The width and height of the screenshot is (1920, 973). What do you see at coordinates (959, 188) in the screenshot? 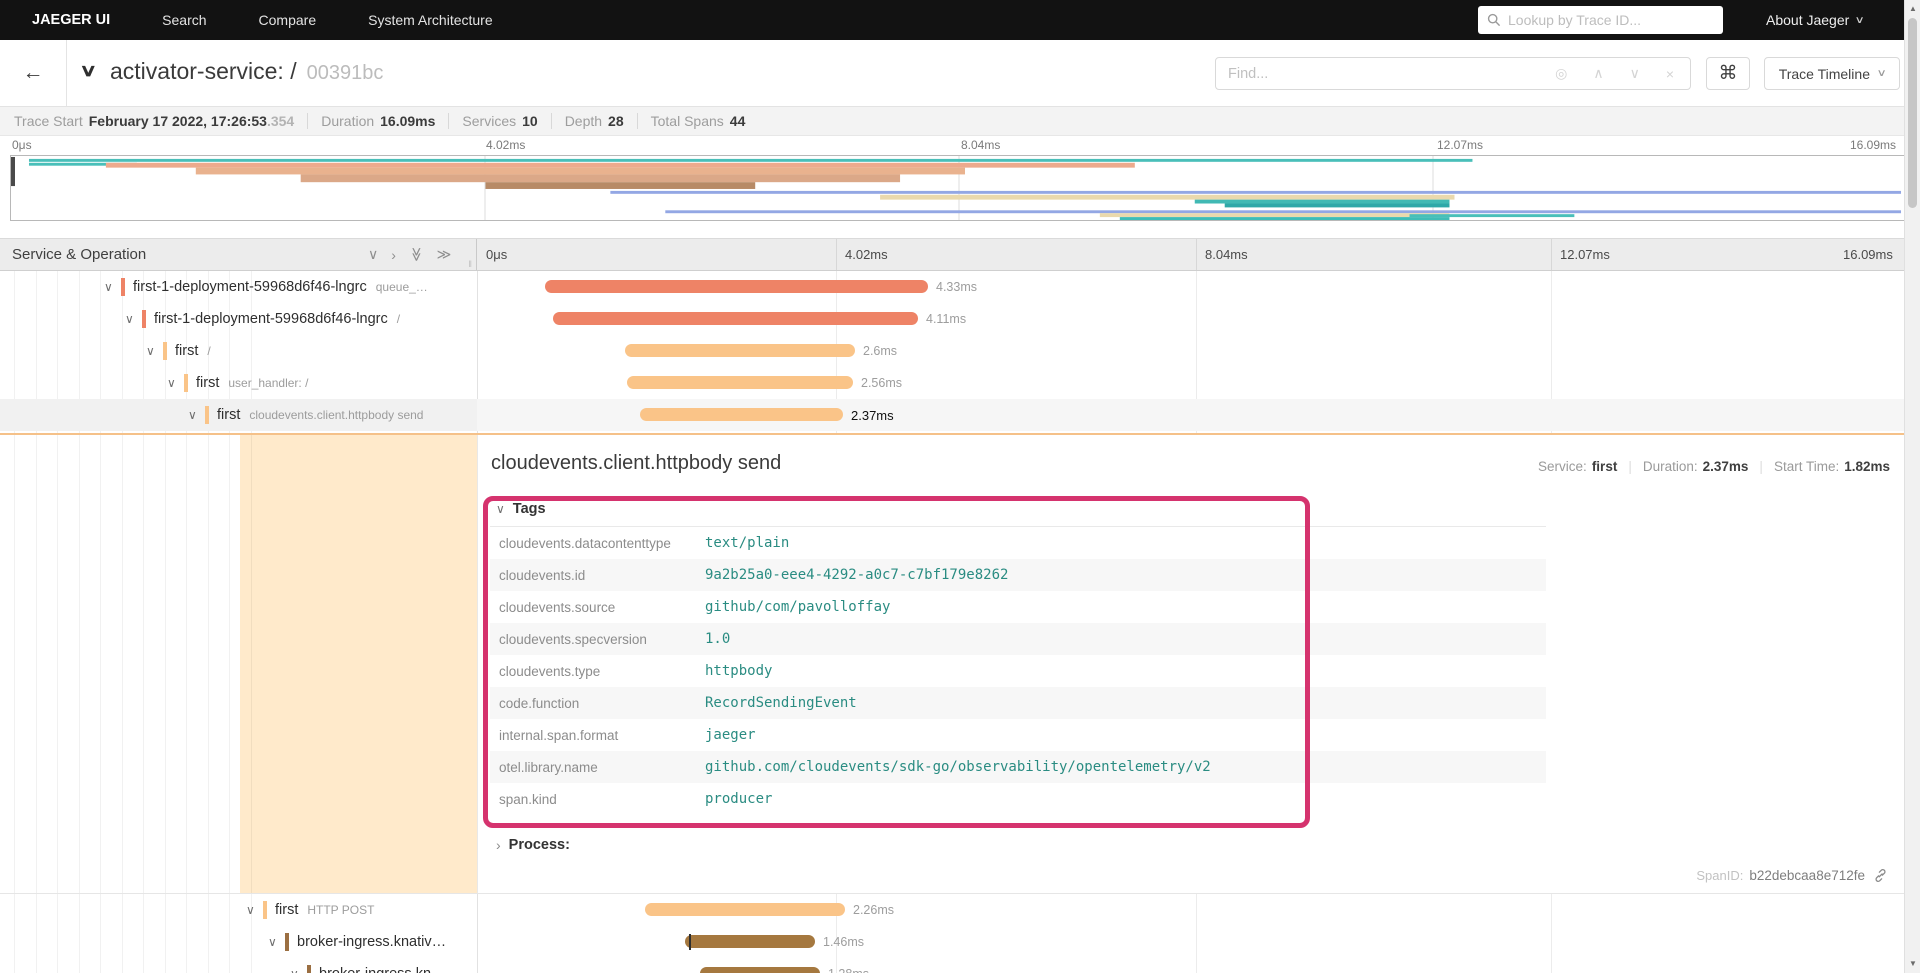
I see `minimap-canvas` at bounding box center [959, 188].